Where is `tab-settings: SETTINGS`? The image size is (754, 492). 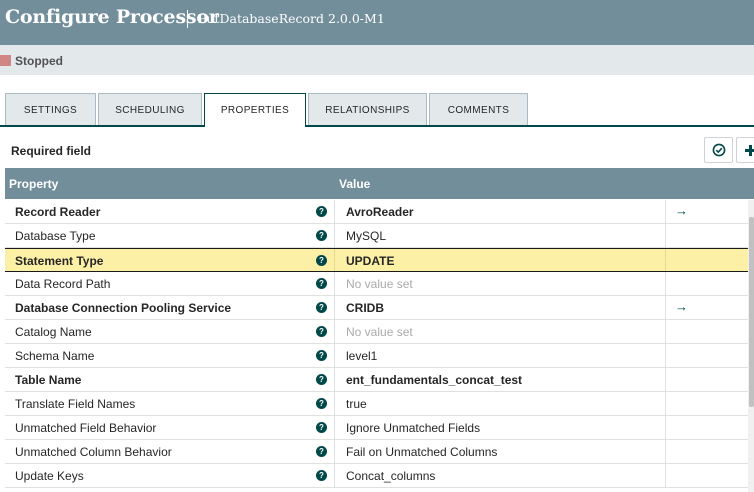 tab-settings: SETTINGS is located at coordinates (50, 109).